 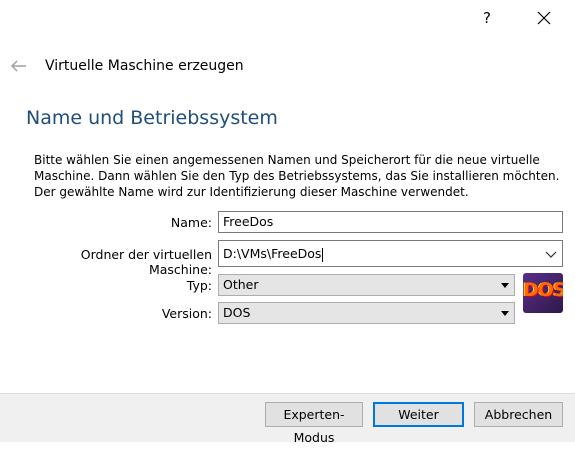 I want to click on name-label: Name:, so click(x=191, y=222).